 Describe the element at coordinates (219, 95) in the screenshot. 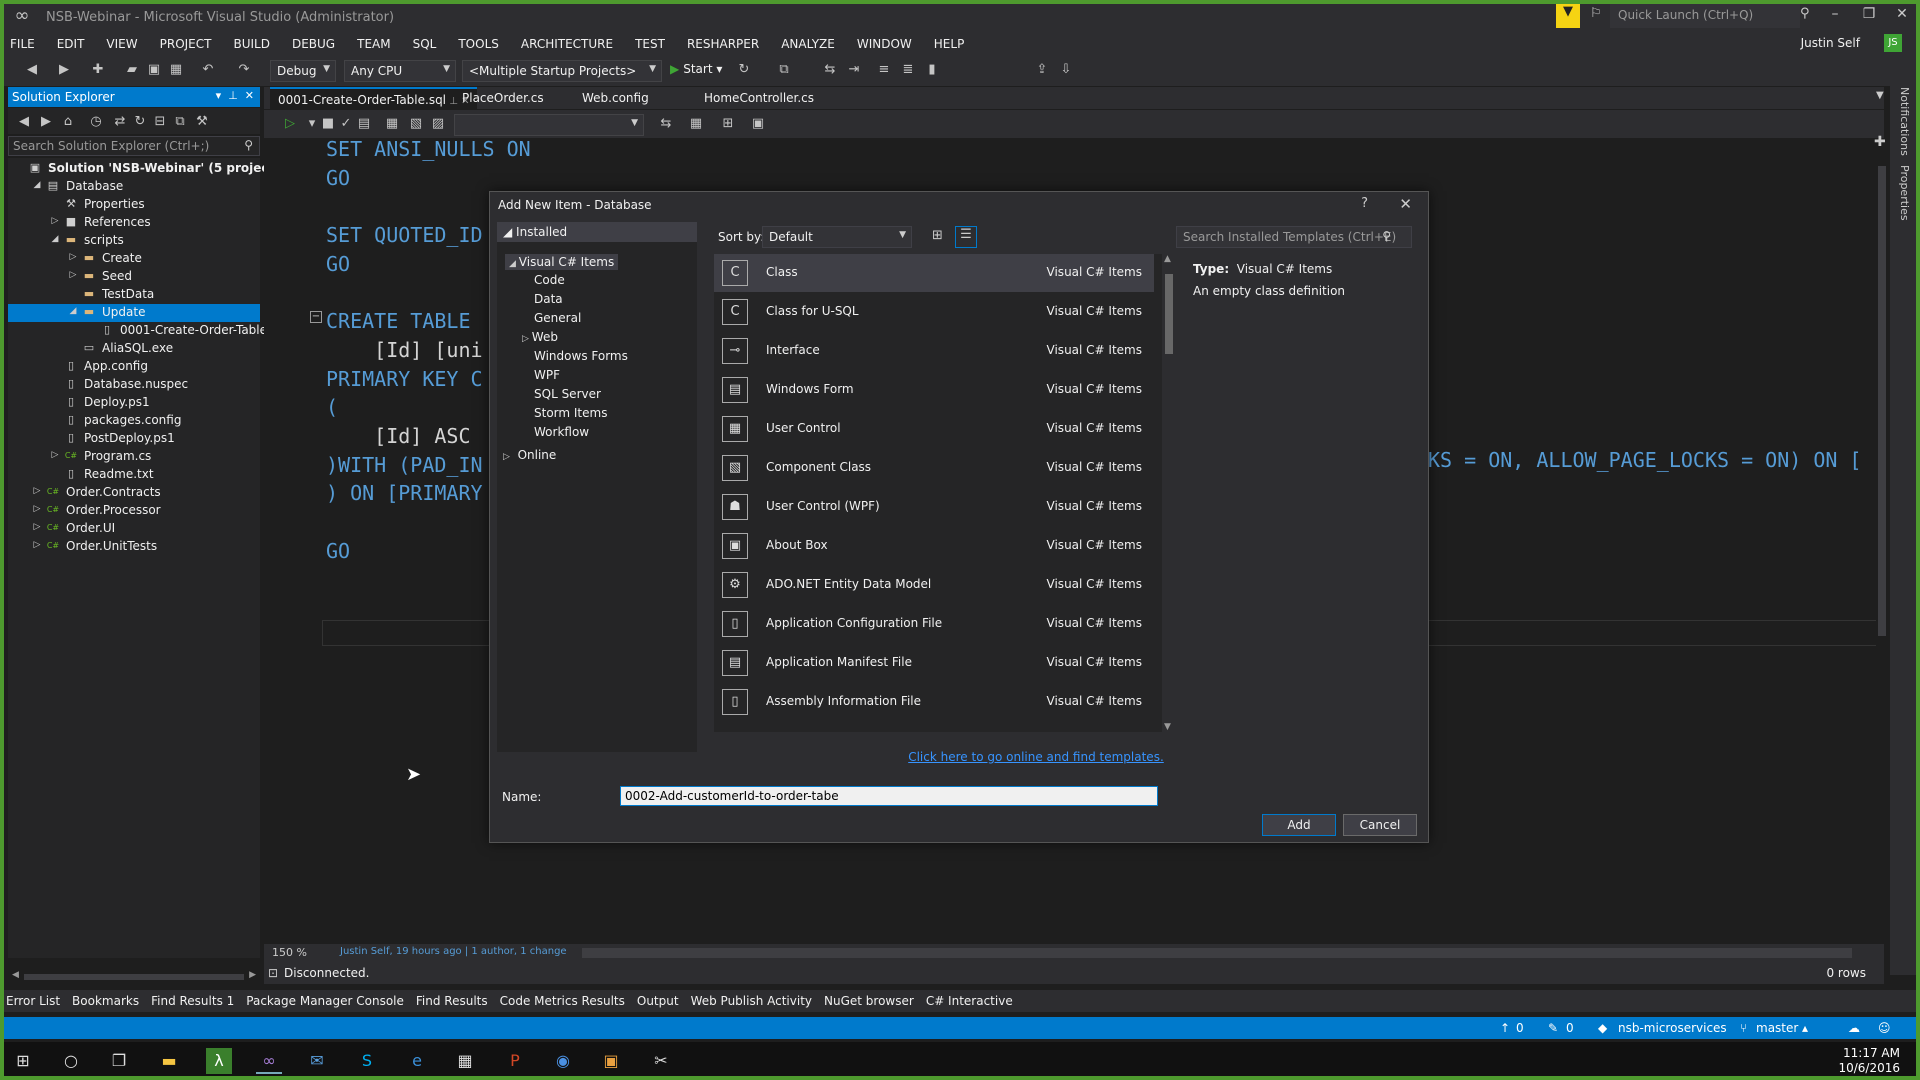

I see `dropdown-icon: ▾` at that location.